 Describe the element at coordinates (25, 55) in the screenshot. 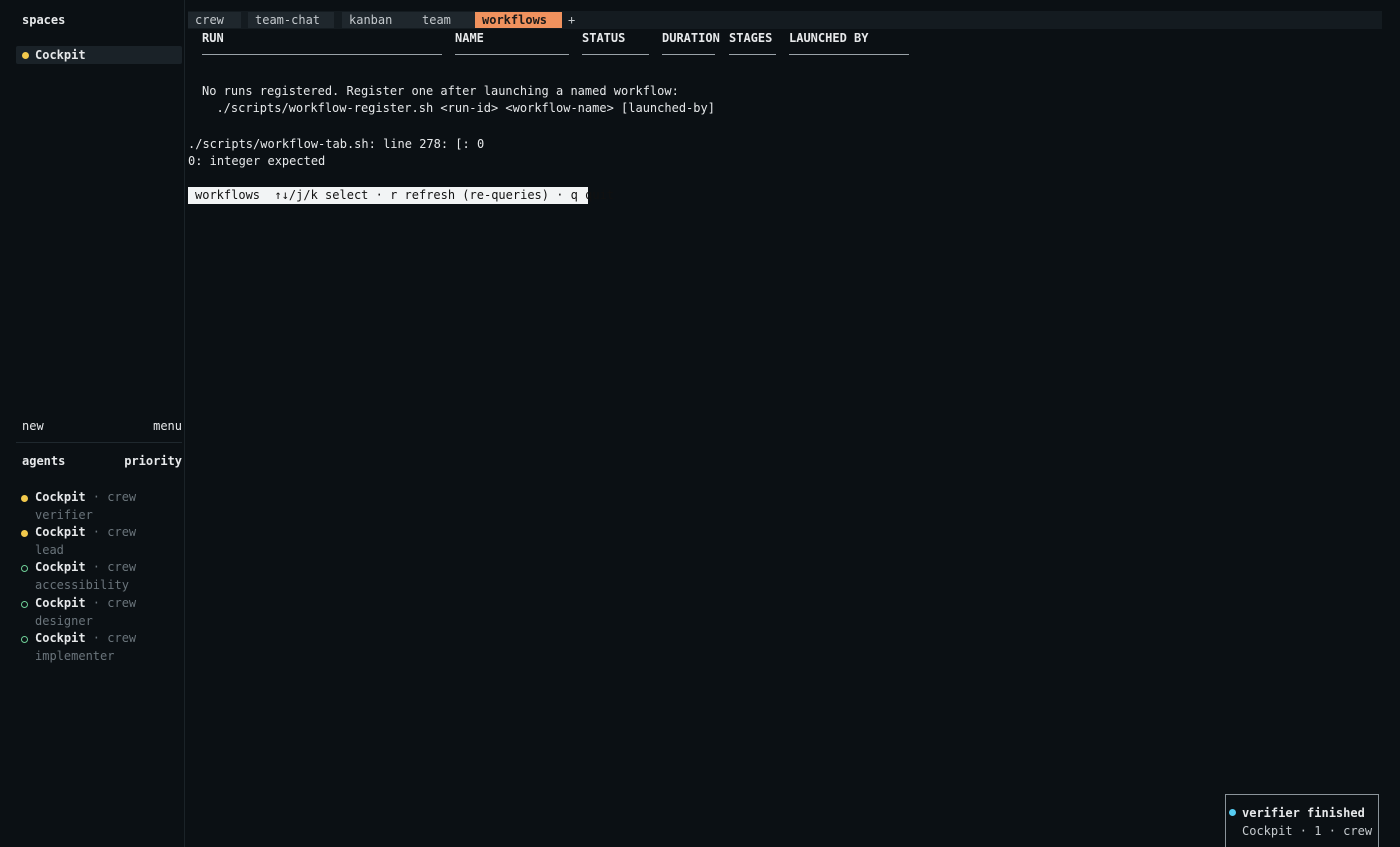

I see `status-dot-icon` at that location.